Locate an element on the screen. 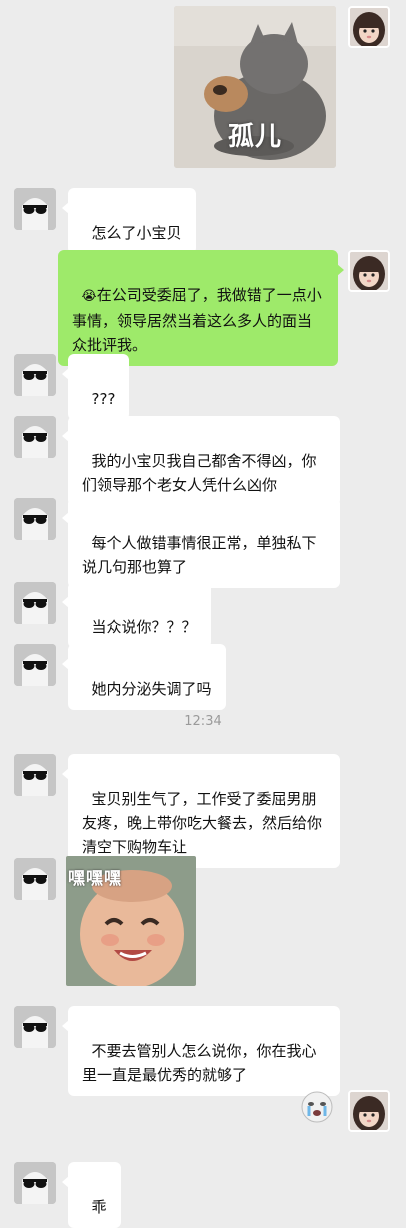  message-text: ??? is located at coordinates (103, 399).